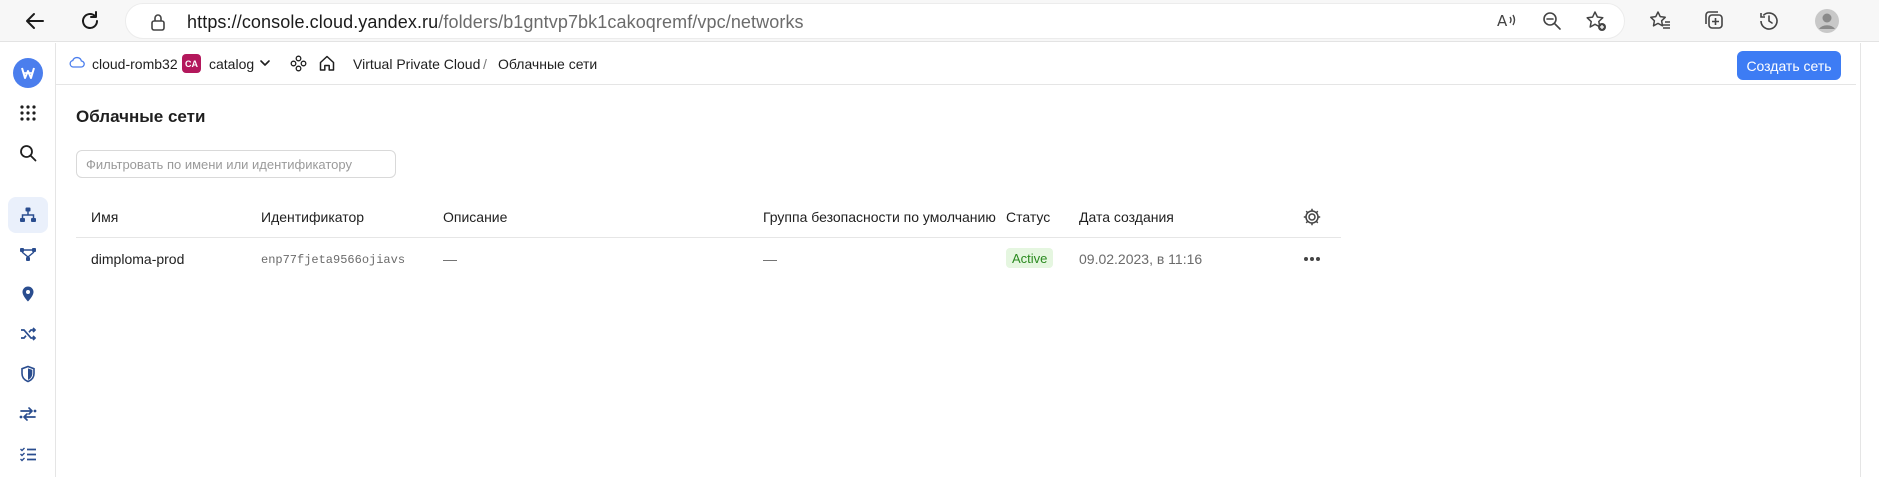  What do you see at coordinates (28, 294) in the screenshot?
I see `ip-addresses-icon` at bounding box center [28, 294].